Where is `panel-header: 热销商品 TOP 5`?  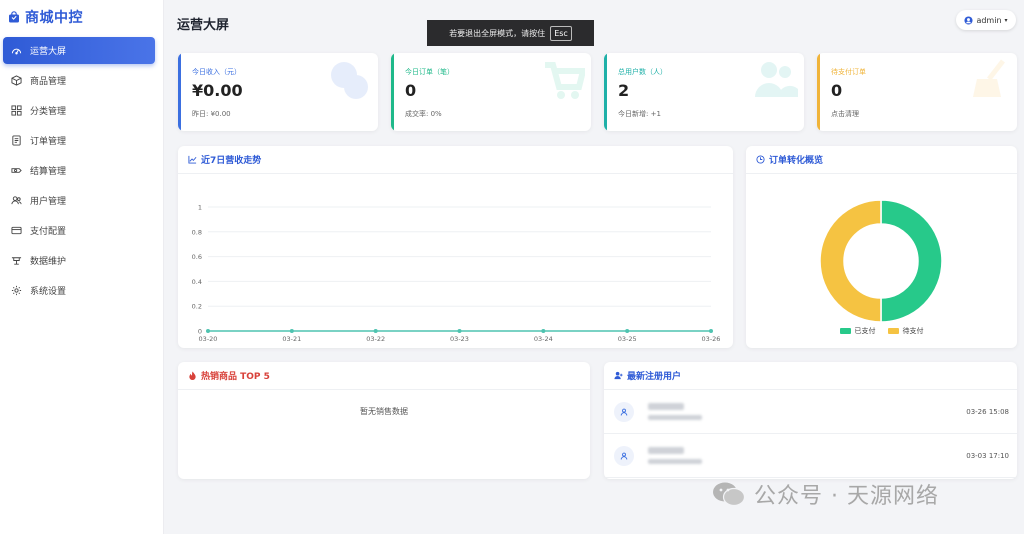
panel-header: 热销商品 TOP 5 is located at coordinates (384, 376).